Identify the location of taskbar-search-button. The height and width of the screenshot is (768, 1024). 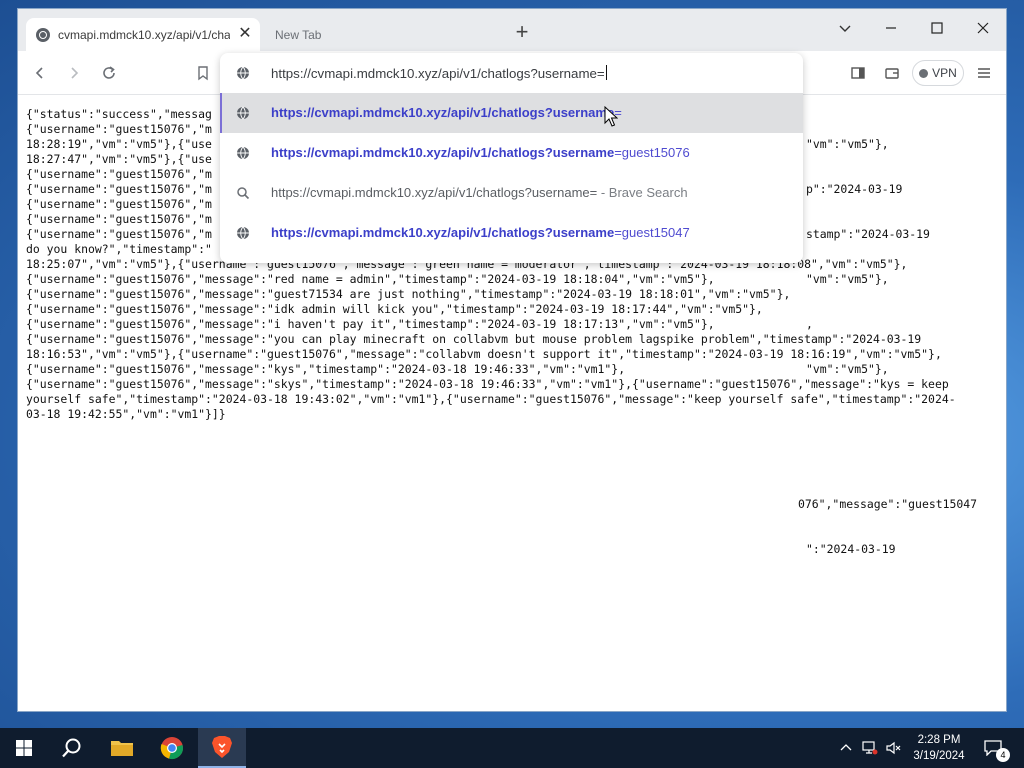
(72, 748).